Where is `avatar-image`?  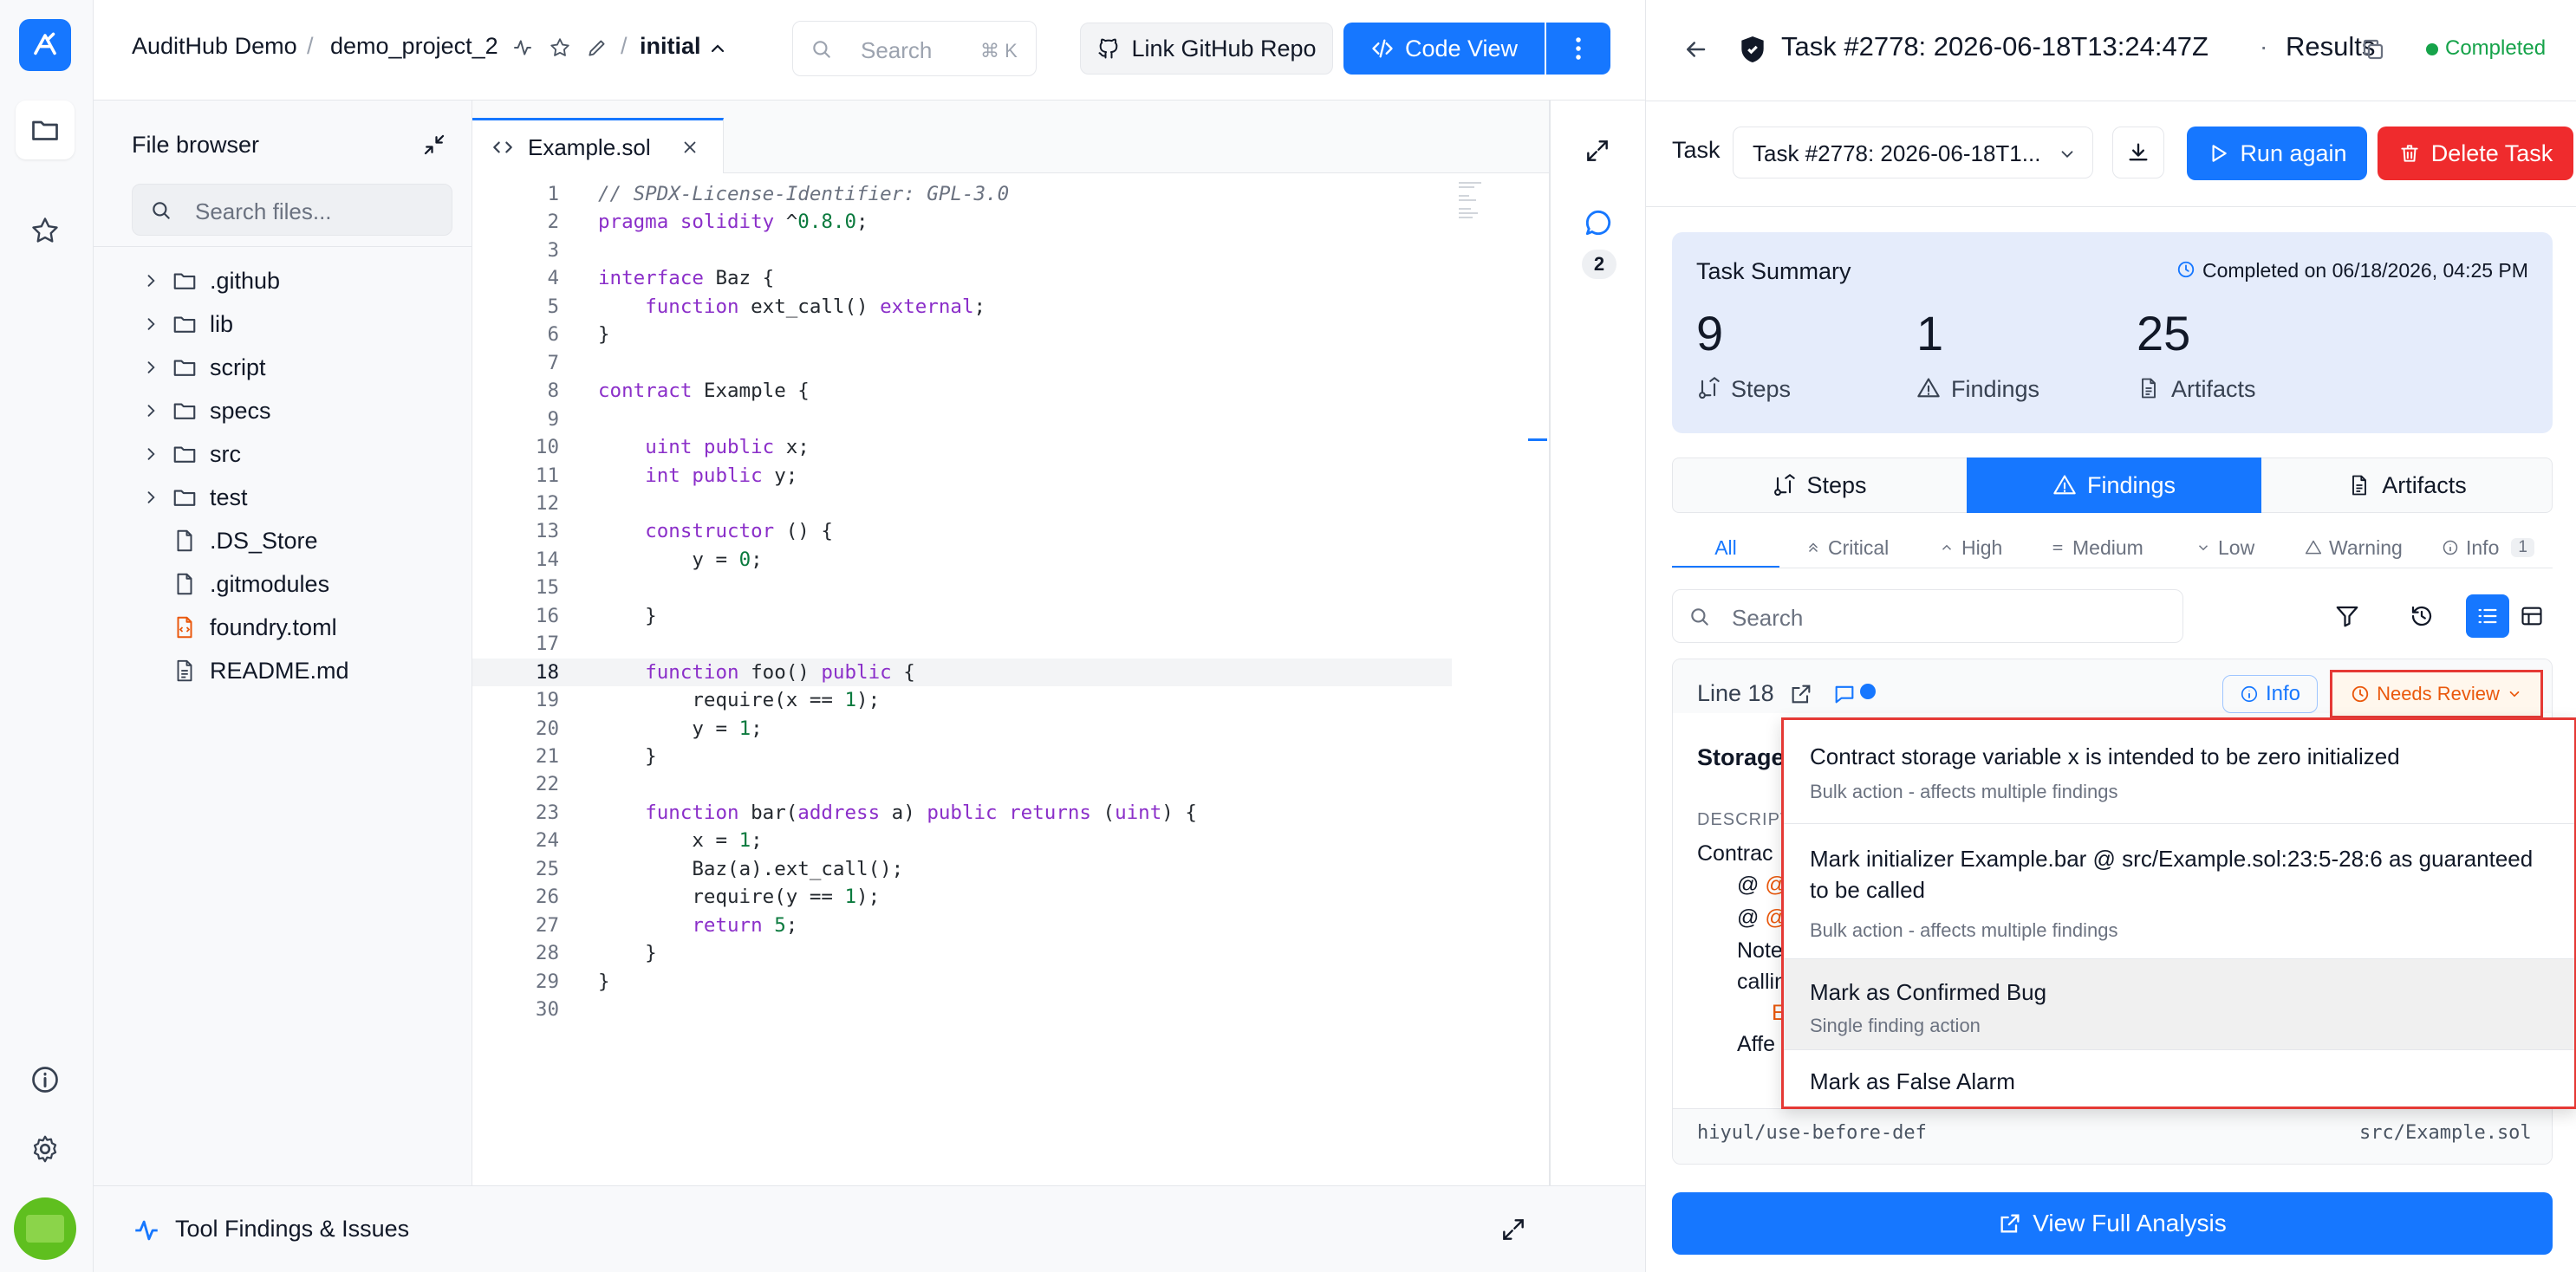 avatar-image is located at coordinates (45, 1229).